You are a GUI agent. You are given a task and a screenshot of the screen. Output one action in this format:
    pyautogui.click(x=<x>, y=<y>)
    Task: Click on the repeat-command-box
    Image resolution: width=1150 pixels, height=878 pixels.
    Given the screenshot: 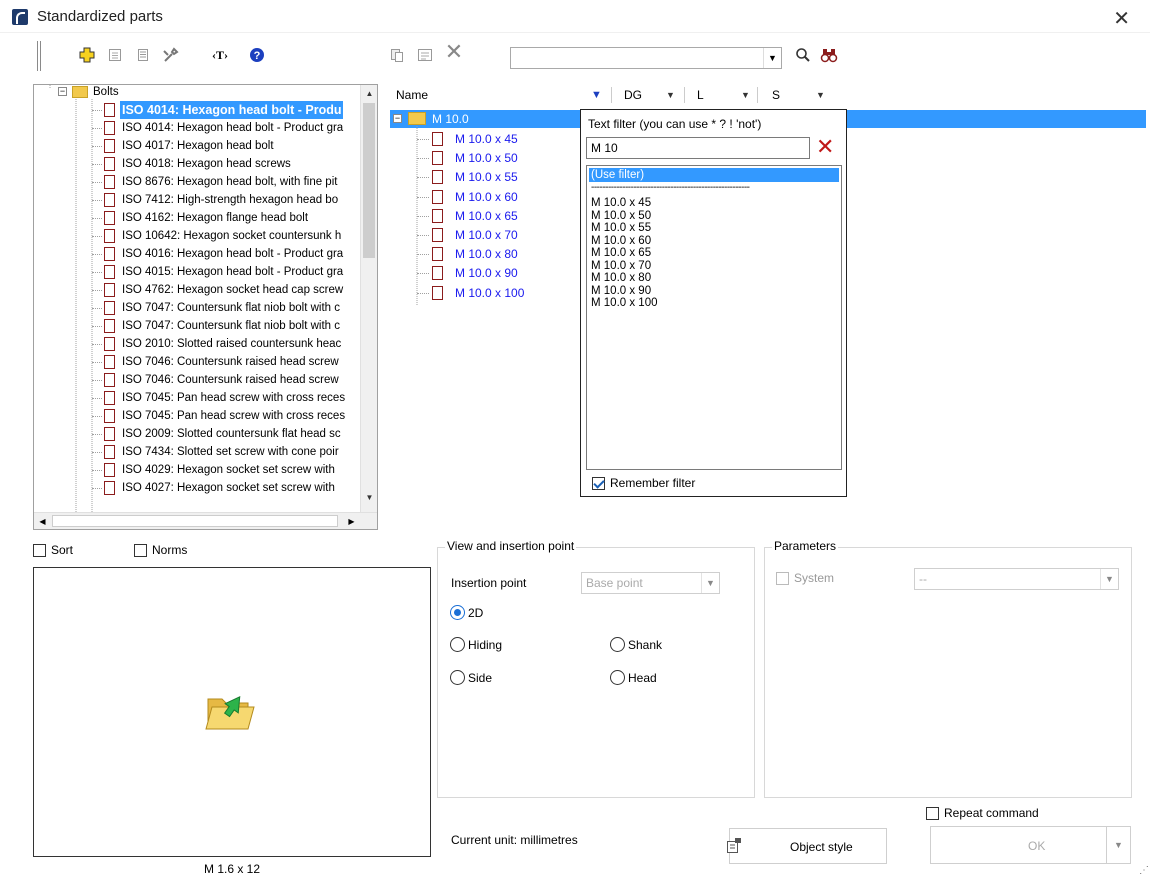 What is the action you would take?
    pyautogui.click(x=932, y=813)
    